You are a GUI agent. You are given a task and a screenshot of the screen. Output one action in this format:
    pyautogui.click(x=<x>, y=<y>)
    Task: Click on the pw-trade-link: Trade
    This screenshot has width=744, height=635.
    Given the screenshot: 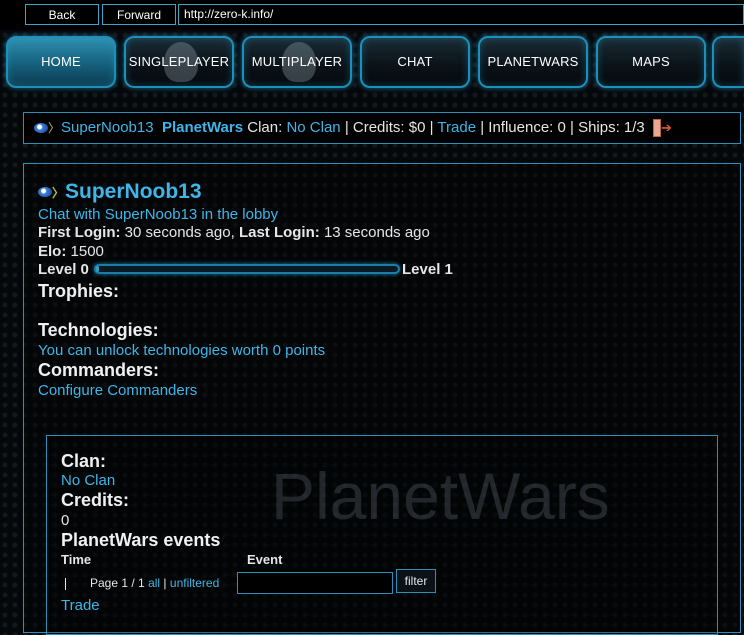 What is the action you would take?
    pyautogui.click(x=80, y=605)
    